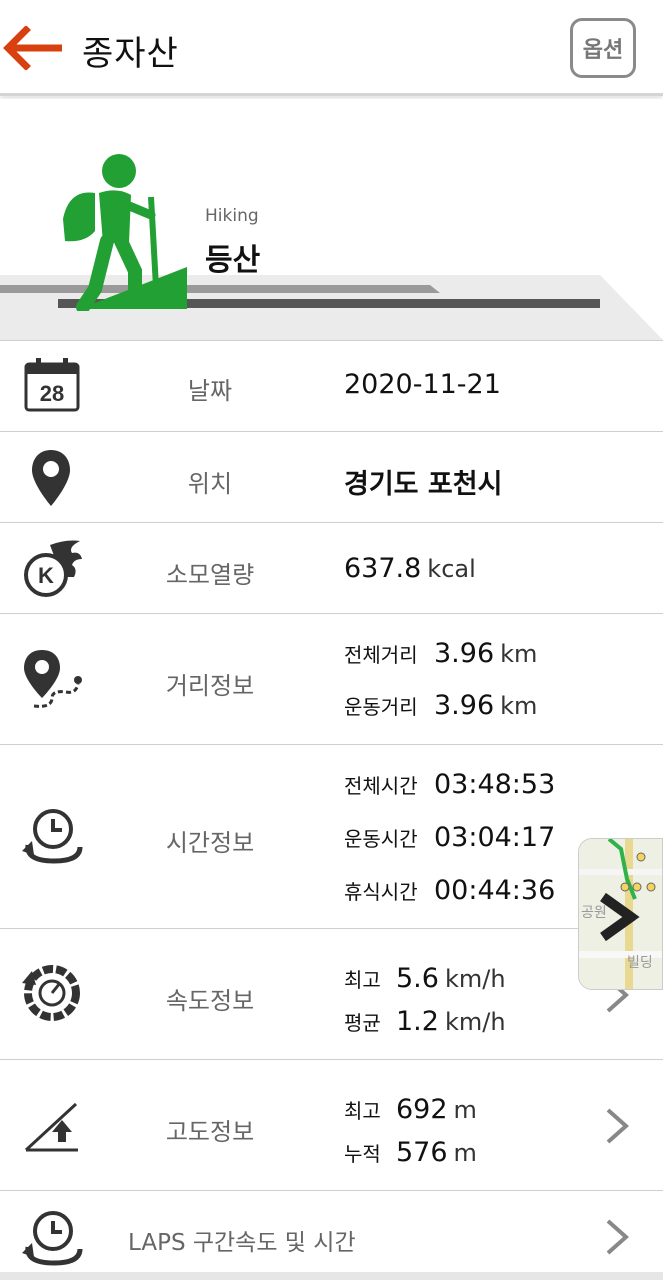  Describe the element at coordinates (52, 1238) in the screenshot. I see `laps-clock-icon` at that location.